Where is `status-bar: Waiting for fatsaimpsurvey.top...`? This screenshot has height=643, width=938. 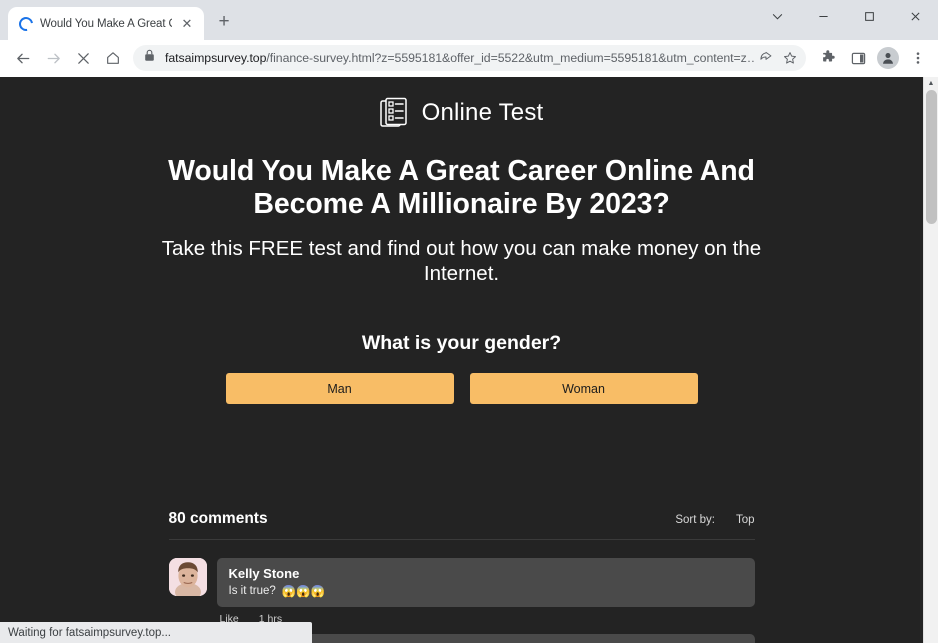
status-bar: Waiting for fatsaimpsurvey.top... is located at coordinates (156, 632).